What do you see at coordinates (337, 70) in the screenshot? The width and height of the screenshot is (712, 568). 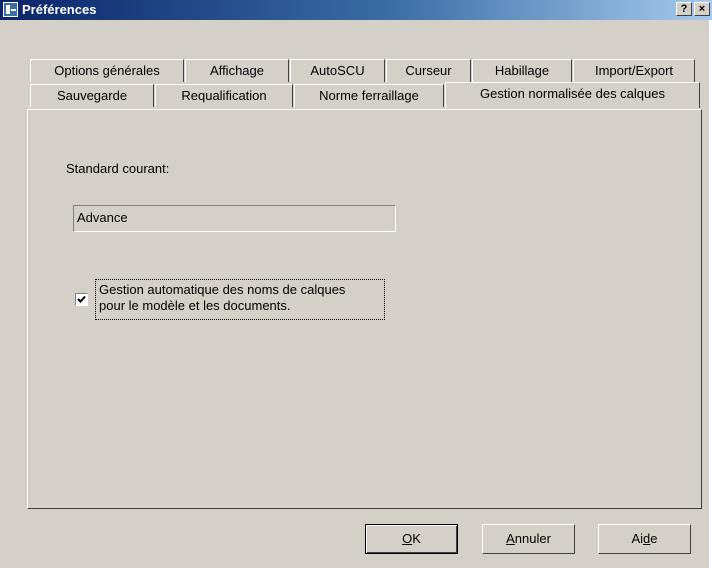 I see `tab-autoscu: AutoSCU` at bounding box center [337, 70].